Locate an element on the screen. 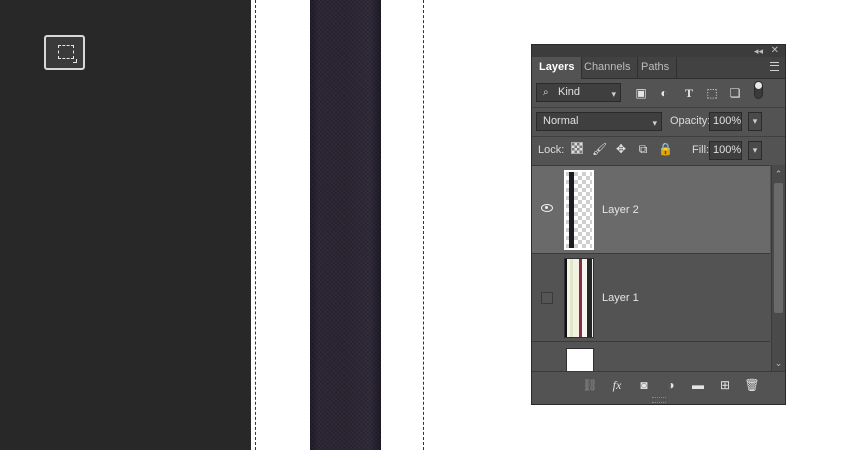 The image size is (850, 450). lock-row: Lock: 🖌 ✥ ⧉ 🔒 Fill: 100% ▾ is located at coordinates (658, 150).